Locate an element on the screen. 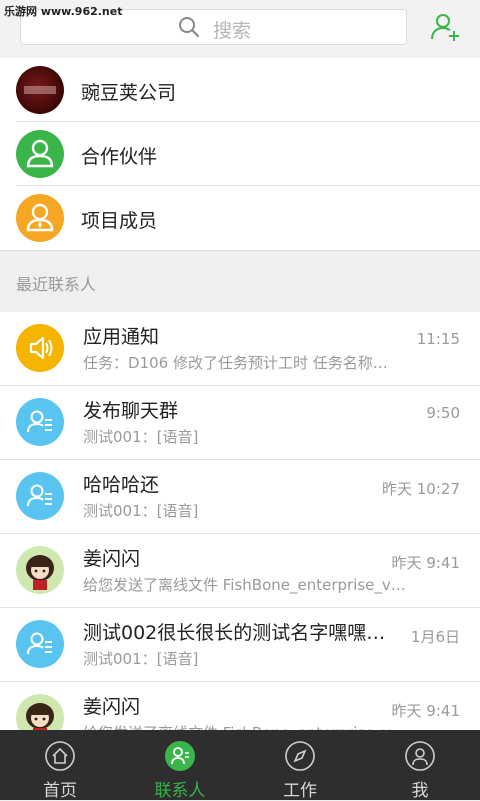 Image resolution: width=480 pixels, height=801 pixels. speaker-icon is located at coordinates (40, 348).